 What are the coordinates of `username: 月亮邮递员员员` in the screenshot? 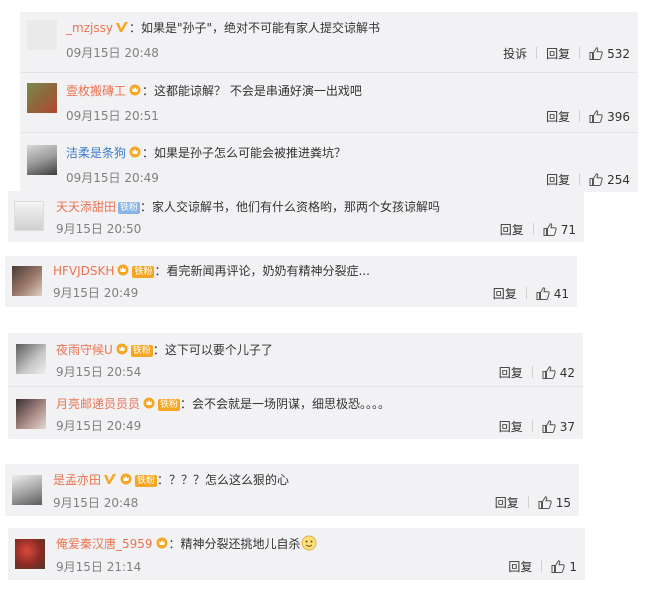 It's located at (98, 404).